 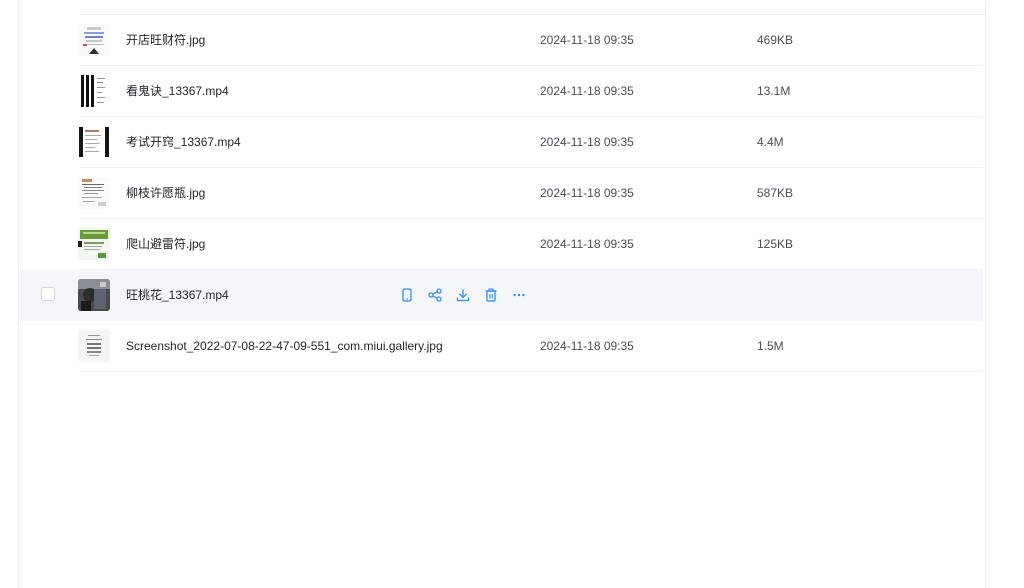 I want to click on file-name: 考试开窍_13367.mp4, so click(x=183, y=142).